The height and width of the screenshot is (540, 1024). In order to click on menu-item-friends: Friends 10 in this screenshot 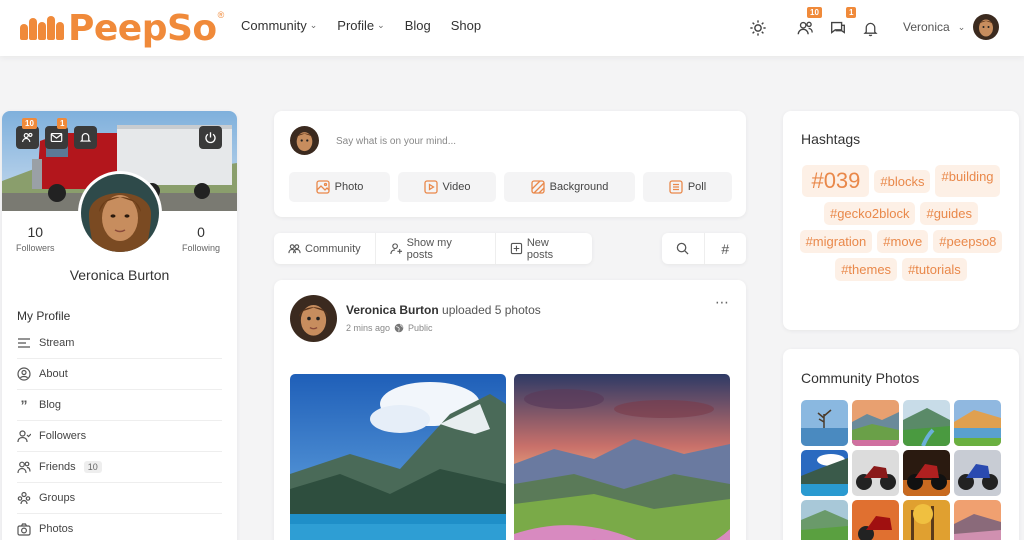, I will do `click(119, 467)`.